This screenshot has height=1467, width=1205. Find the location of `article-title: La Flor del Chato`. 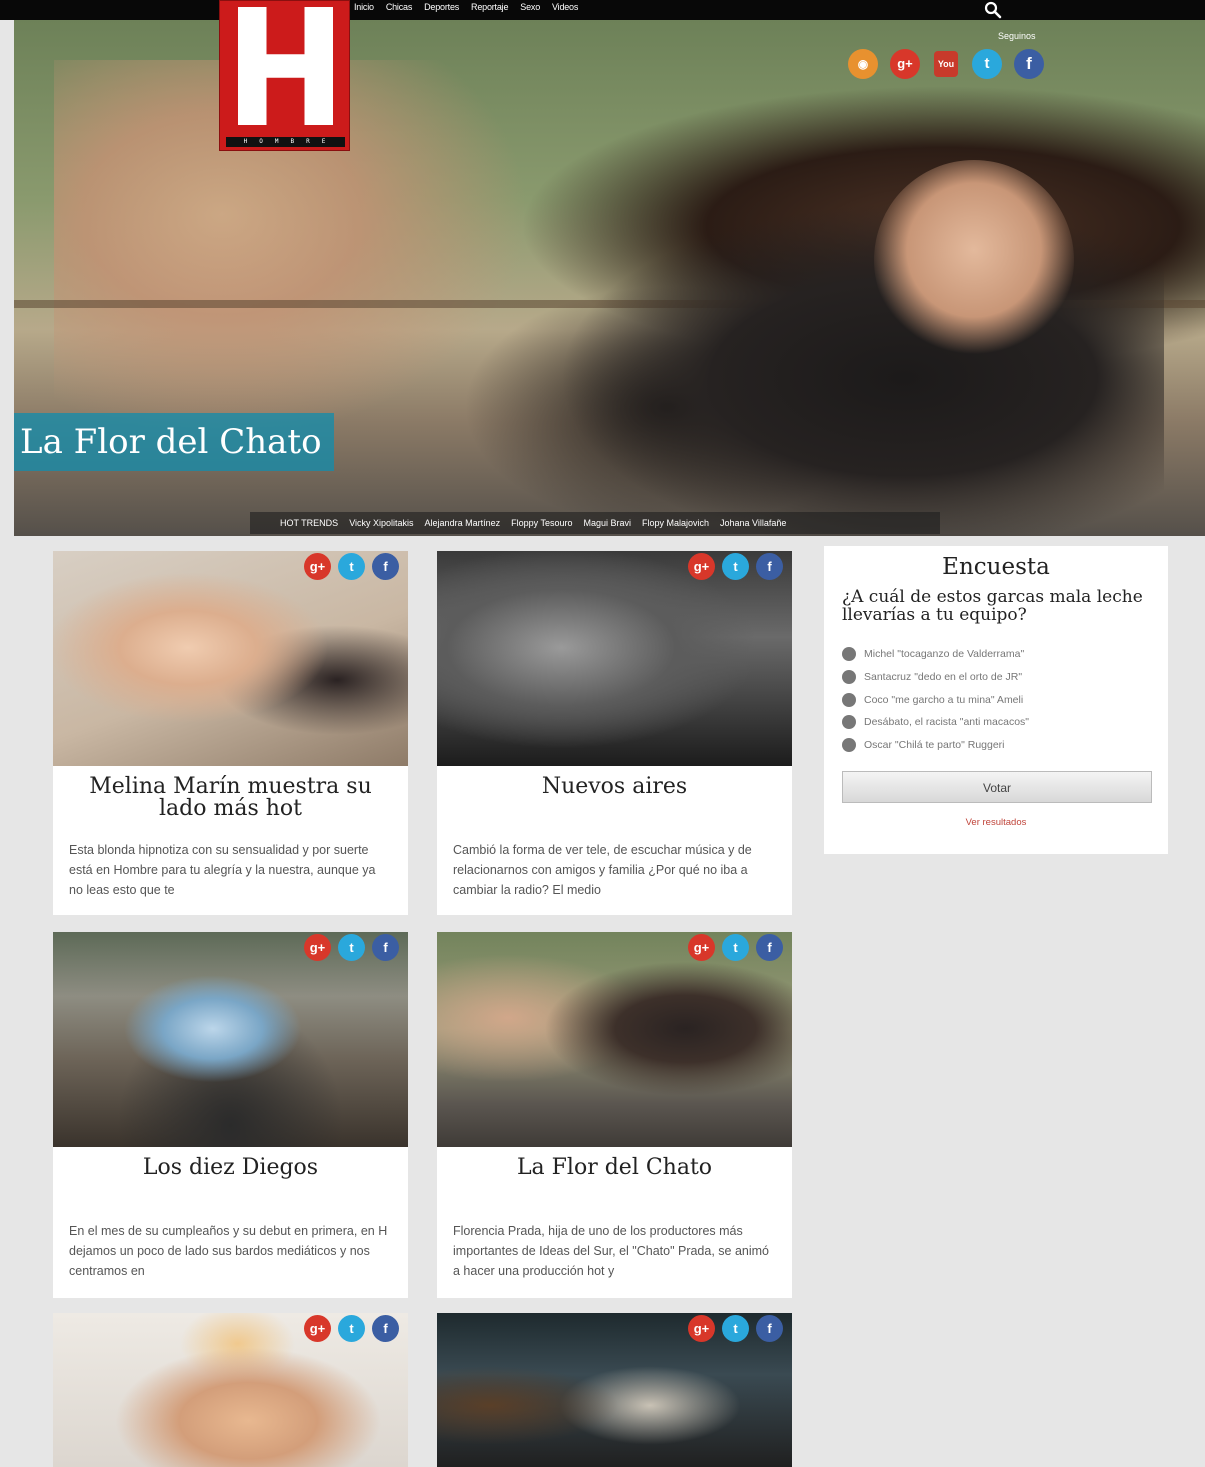

article-title: La Flor del Chato is located at coordinates (614, 1168).